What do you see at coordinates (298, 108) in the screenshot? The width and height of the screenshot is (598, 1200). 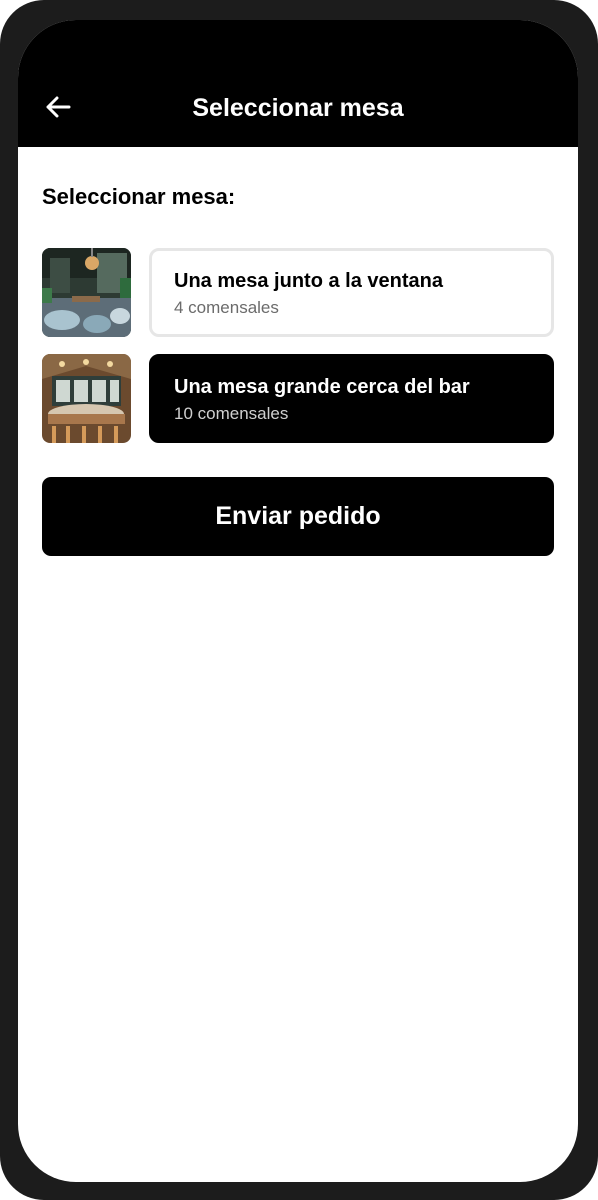 I see `page-title: Seleccionar mesa` at bounding box center [298, 108].